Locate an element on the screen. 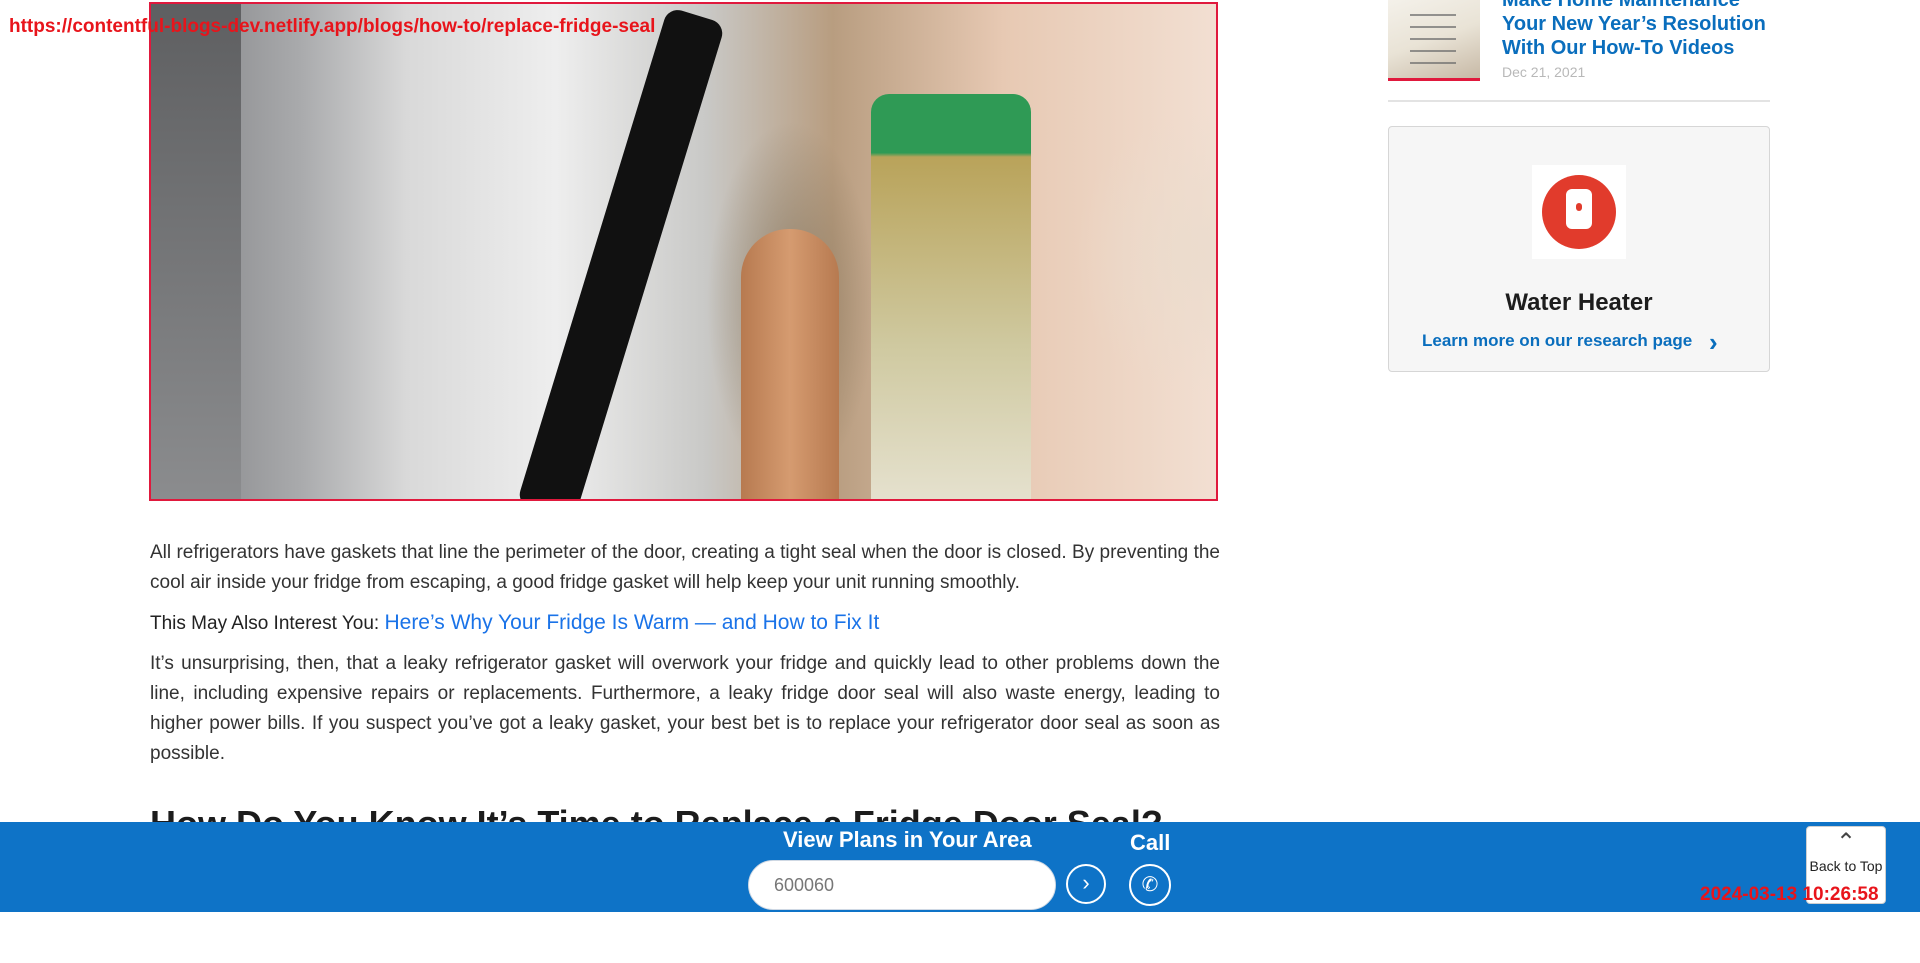  view-plans-bar: View Plans in Your Area › Call ✆ is located at coordinates (960, 867).